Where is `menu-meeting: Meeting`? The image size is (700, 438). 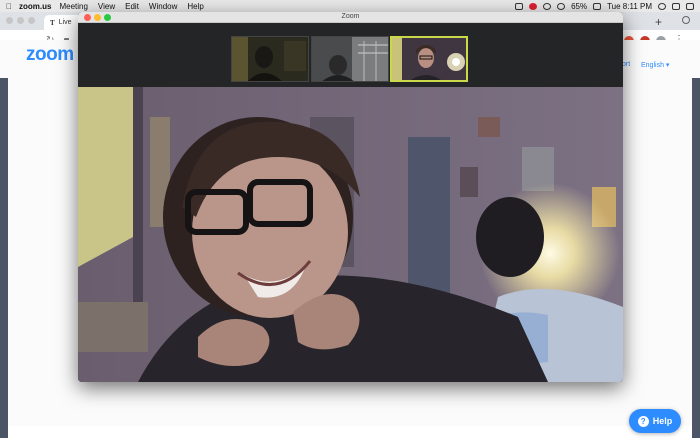
menu-meeting: Meeting is located at coordinates (73, 6).